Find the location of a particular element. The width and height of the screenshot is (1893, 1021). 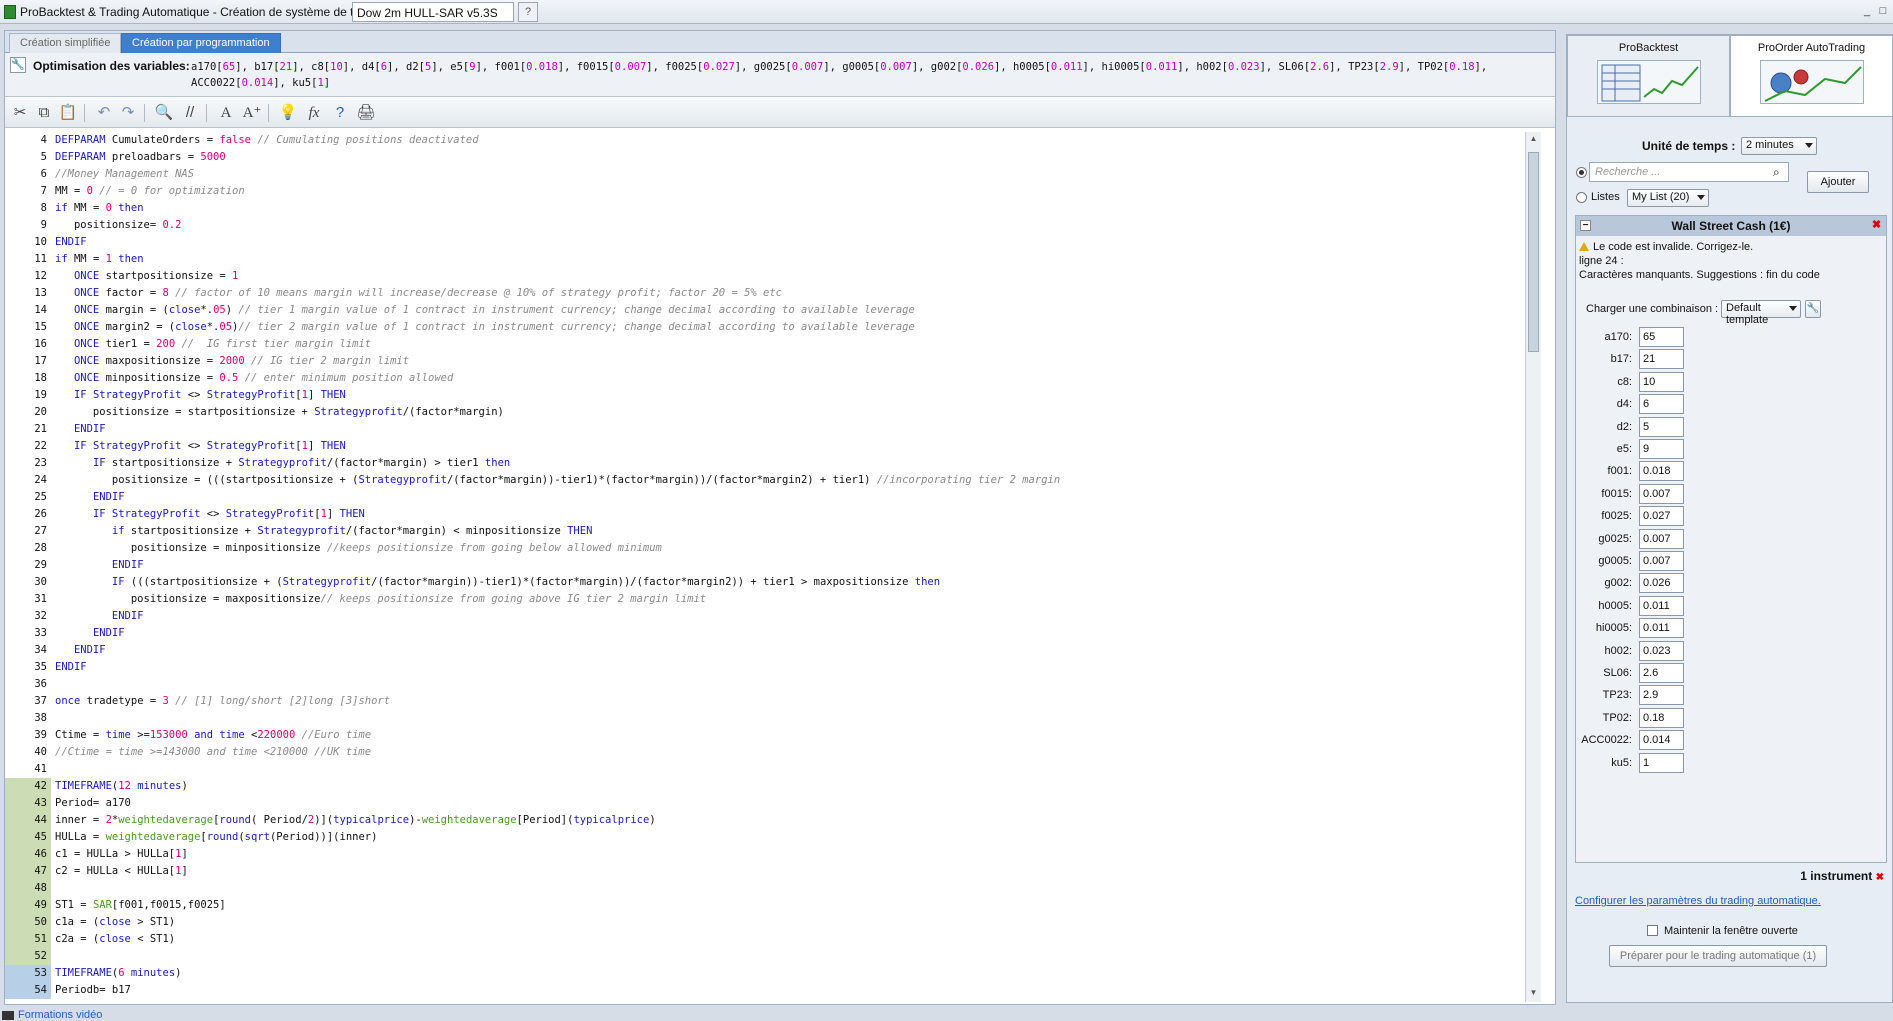

opt-var-e5: e5[9], is located at coordinates (472, 67).